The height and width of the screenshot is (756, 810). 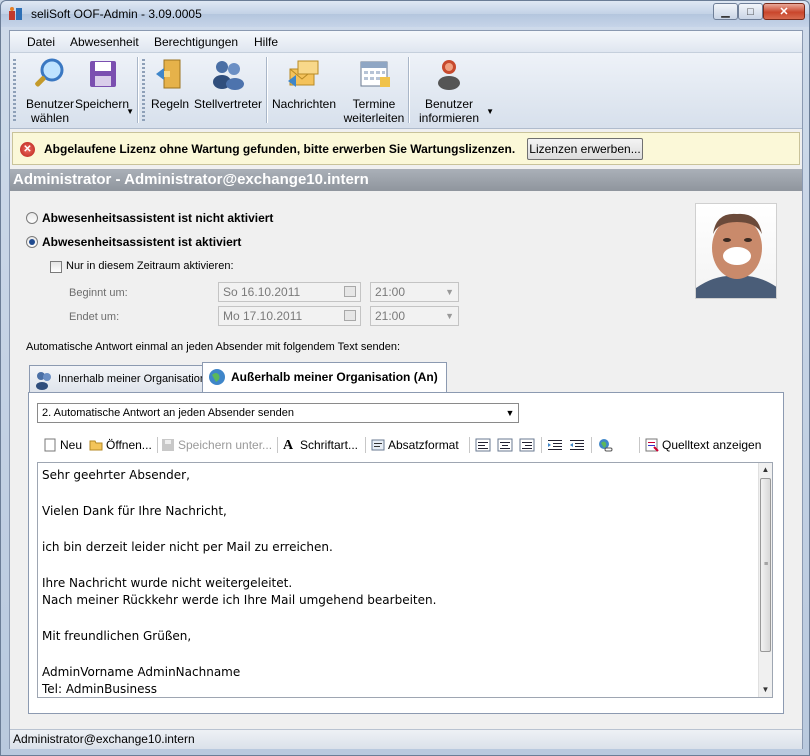 I want to click on minimize-button: ▁, so click(x=725, y=11).